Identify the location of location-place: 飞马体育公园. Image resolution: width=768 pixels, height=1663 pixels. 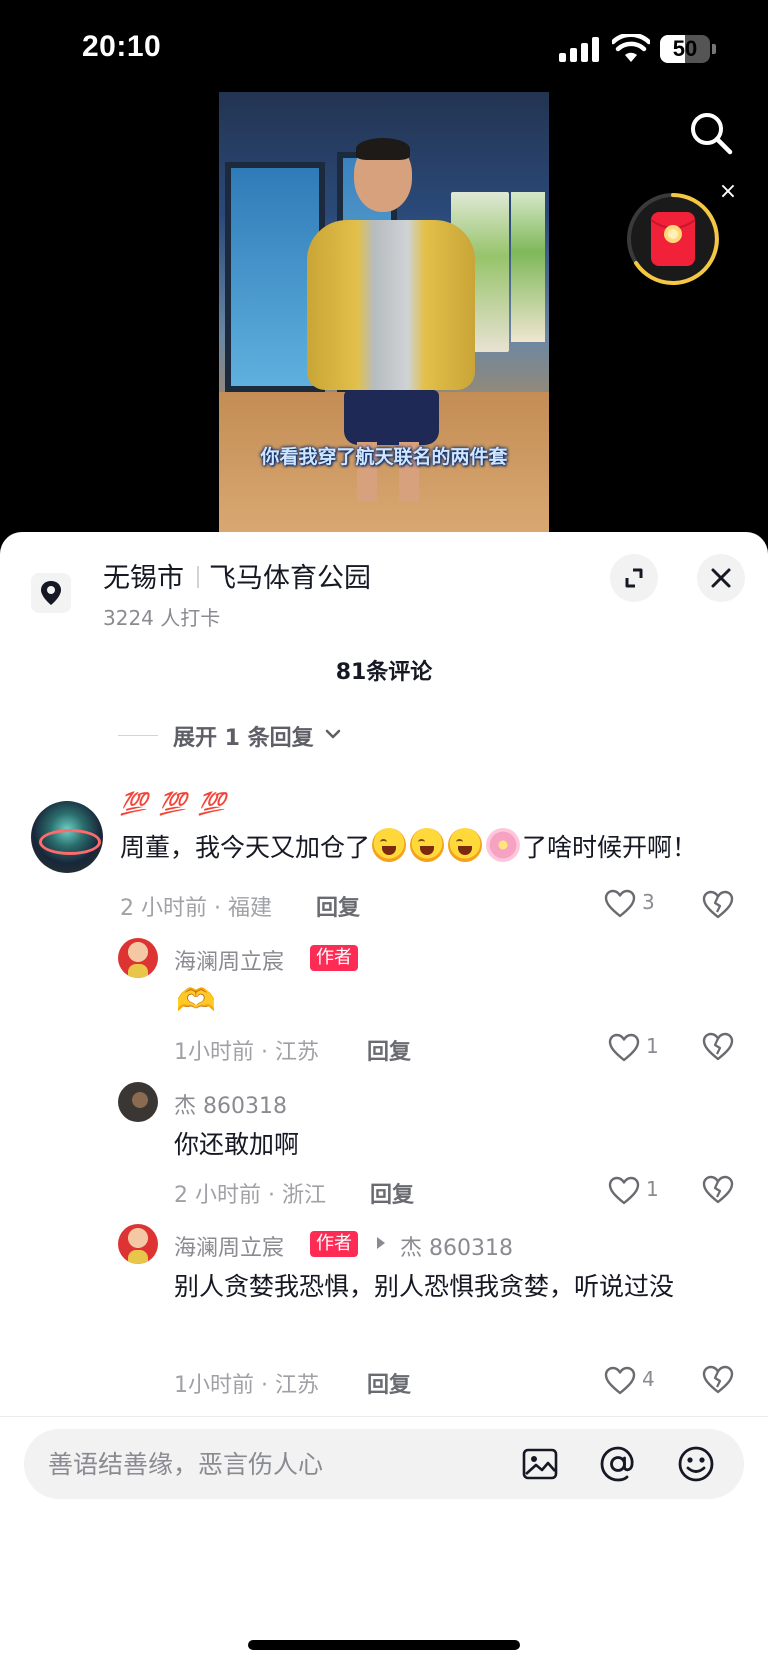
(290, 575).